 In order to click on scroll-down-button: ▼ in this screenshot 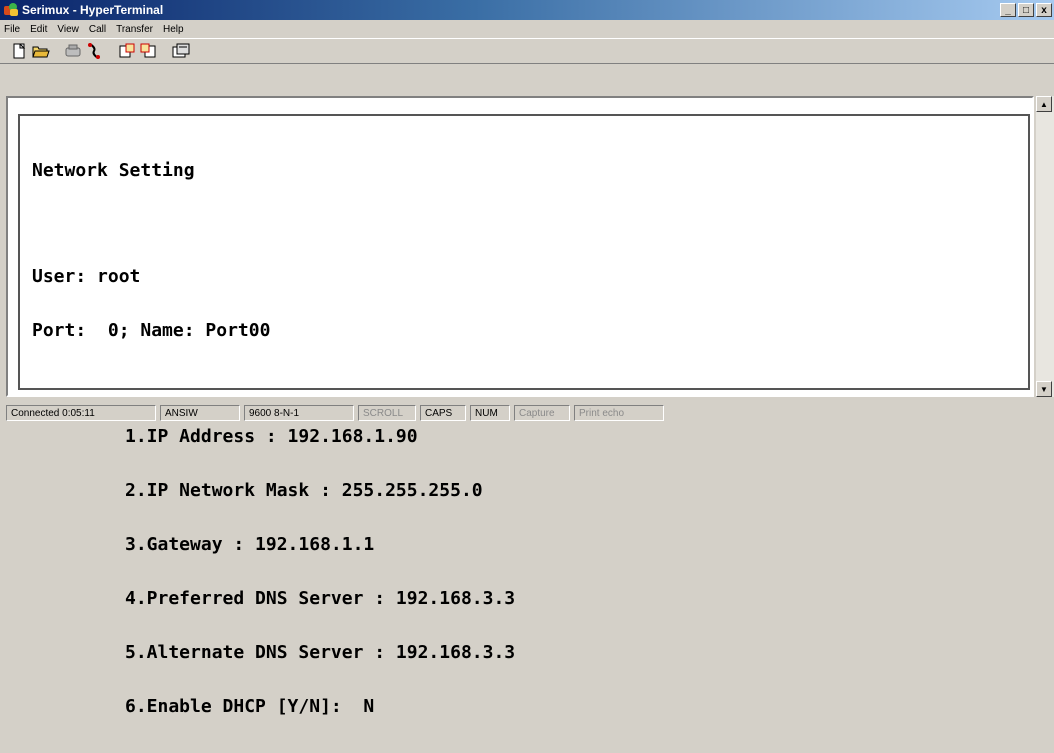, I will do `click(1044, 389)`.